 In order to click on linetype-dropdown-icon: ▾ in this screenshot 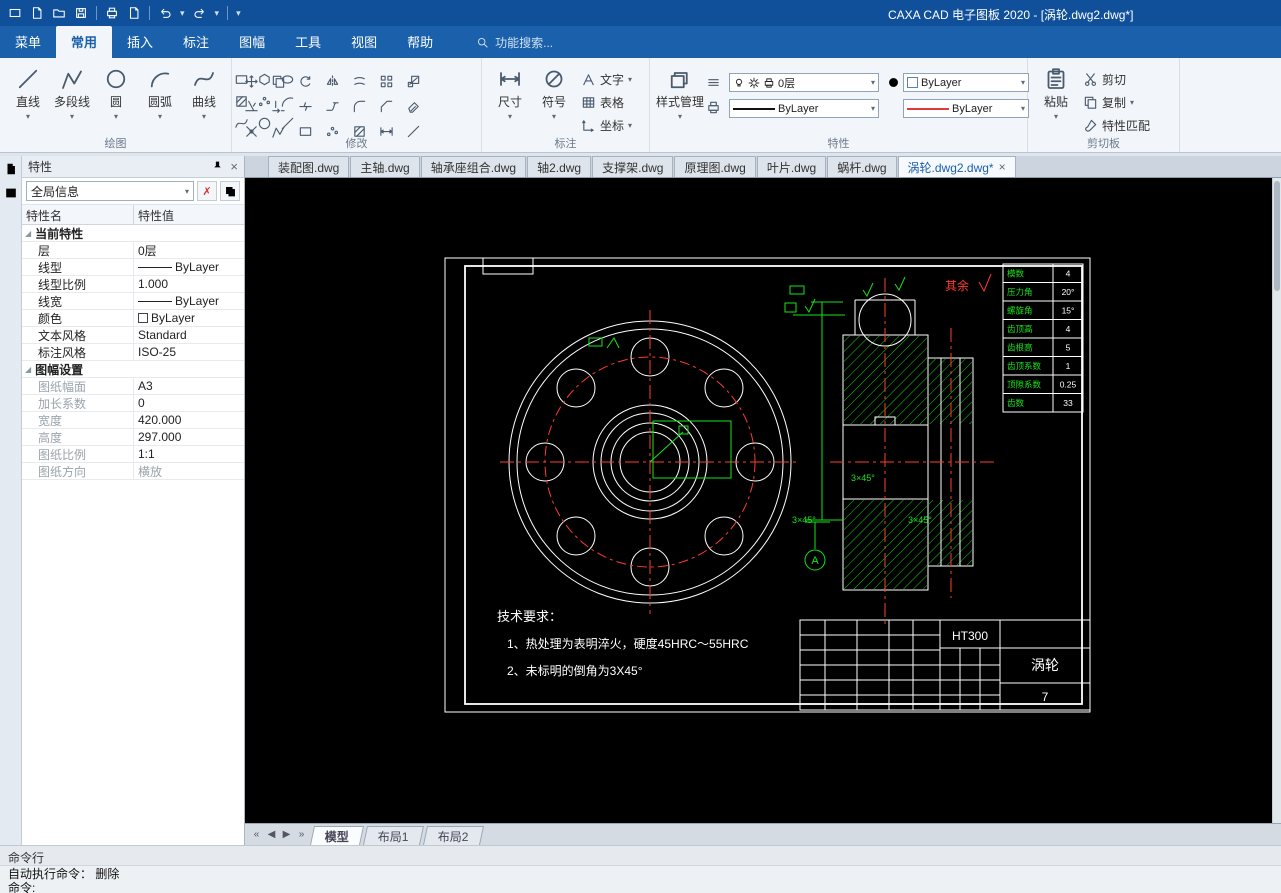, I will do `click(873, 108)`.